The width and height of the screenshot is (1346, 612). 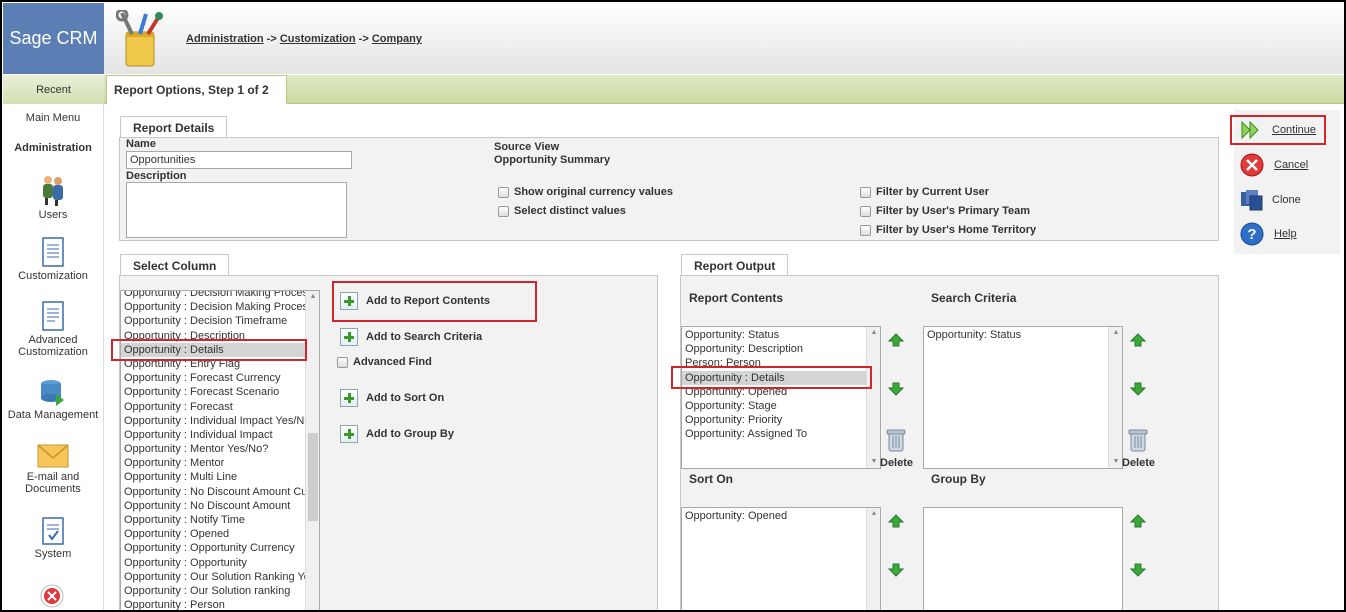 I want to click on column-list-item: Opportunity, so click(x=220, y=563).